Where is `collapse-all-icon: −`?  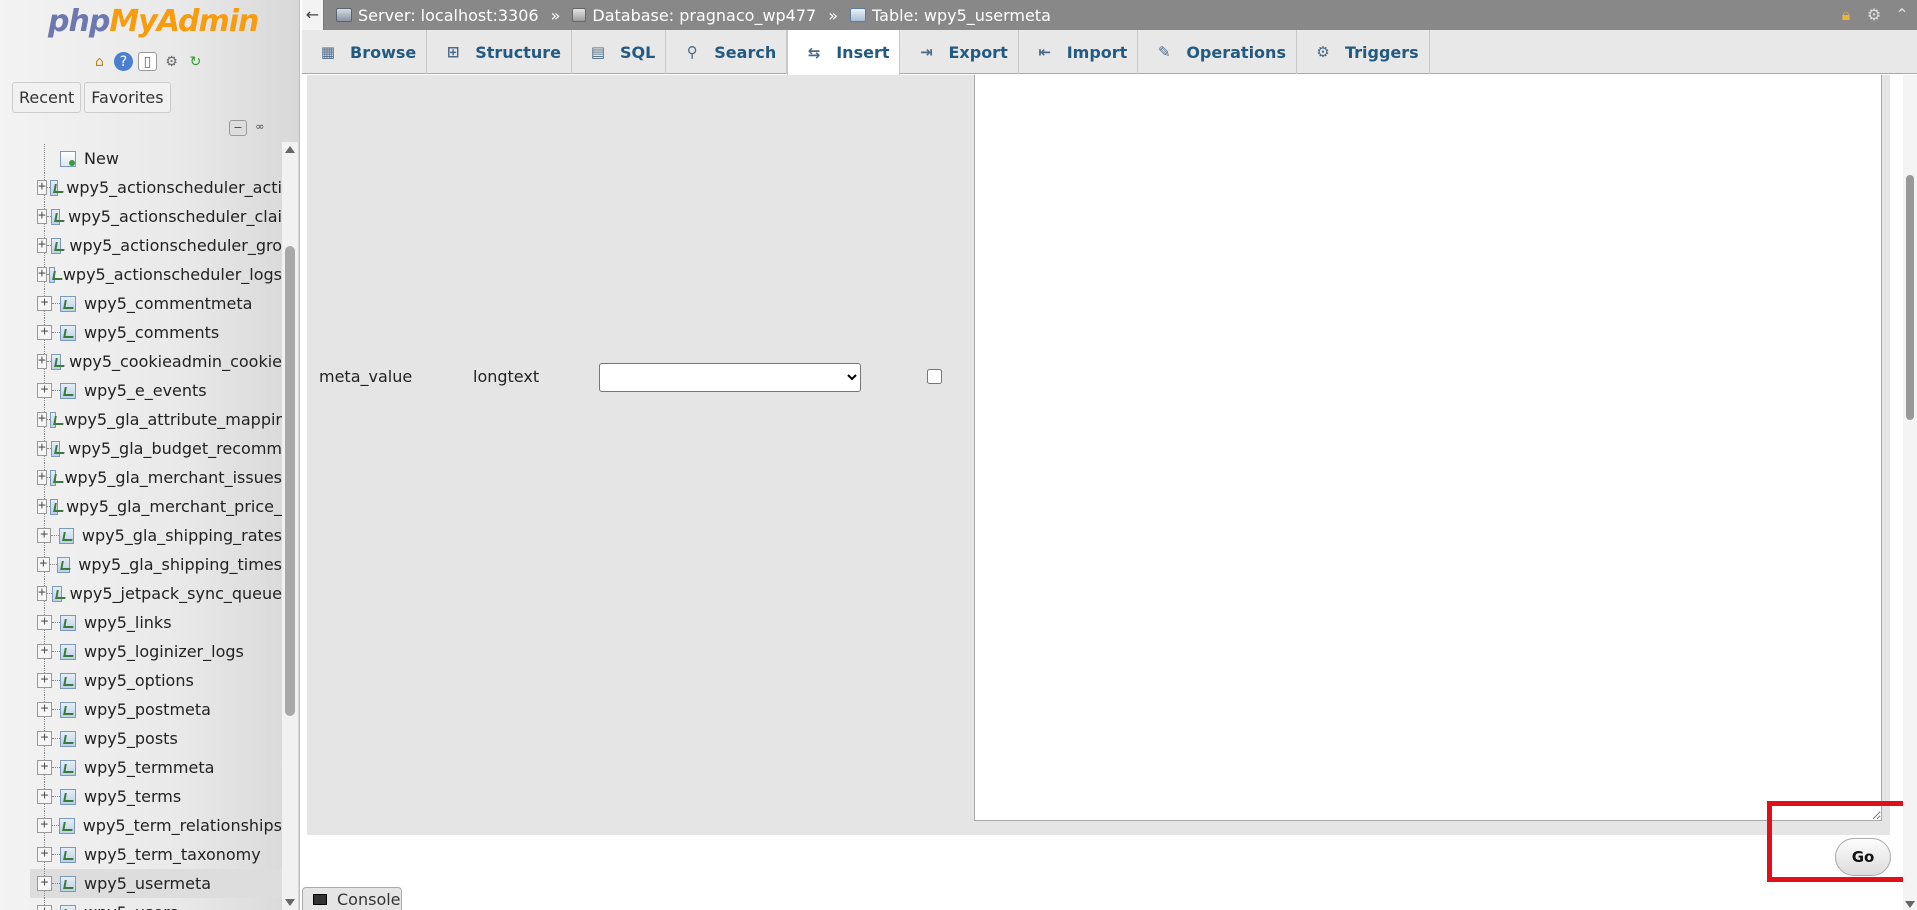 collapse-all-icon: − is located at coordinates (238, 128).